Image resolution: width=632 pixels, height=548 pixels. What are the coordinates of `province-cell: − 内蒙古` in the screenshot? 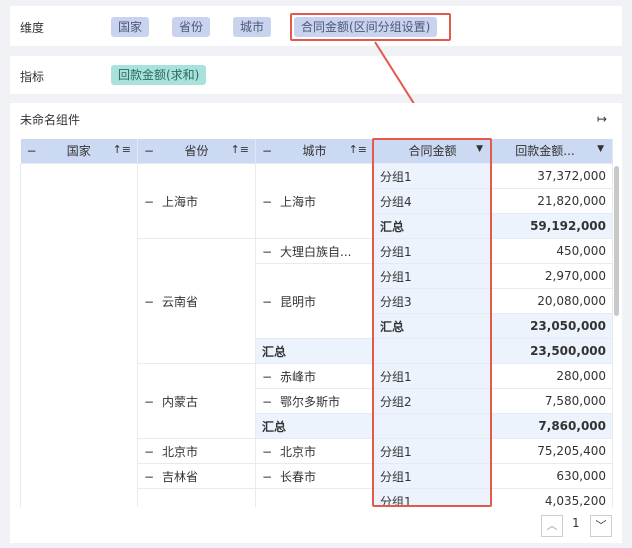 It's located at (196, 401).